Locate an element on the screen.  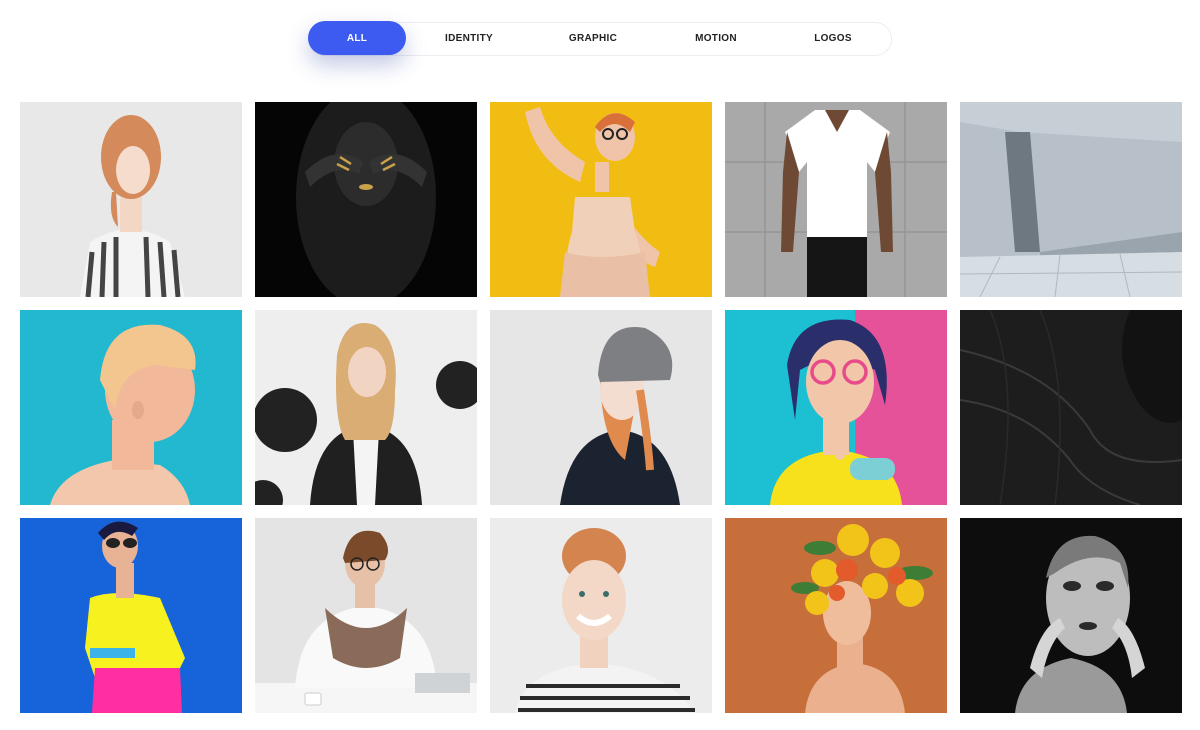
redhead-smiling-photo is located at coordinates (601, 615).